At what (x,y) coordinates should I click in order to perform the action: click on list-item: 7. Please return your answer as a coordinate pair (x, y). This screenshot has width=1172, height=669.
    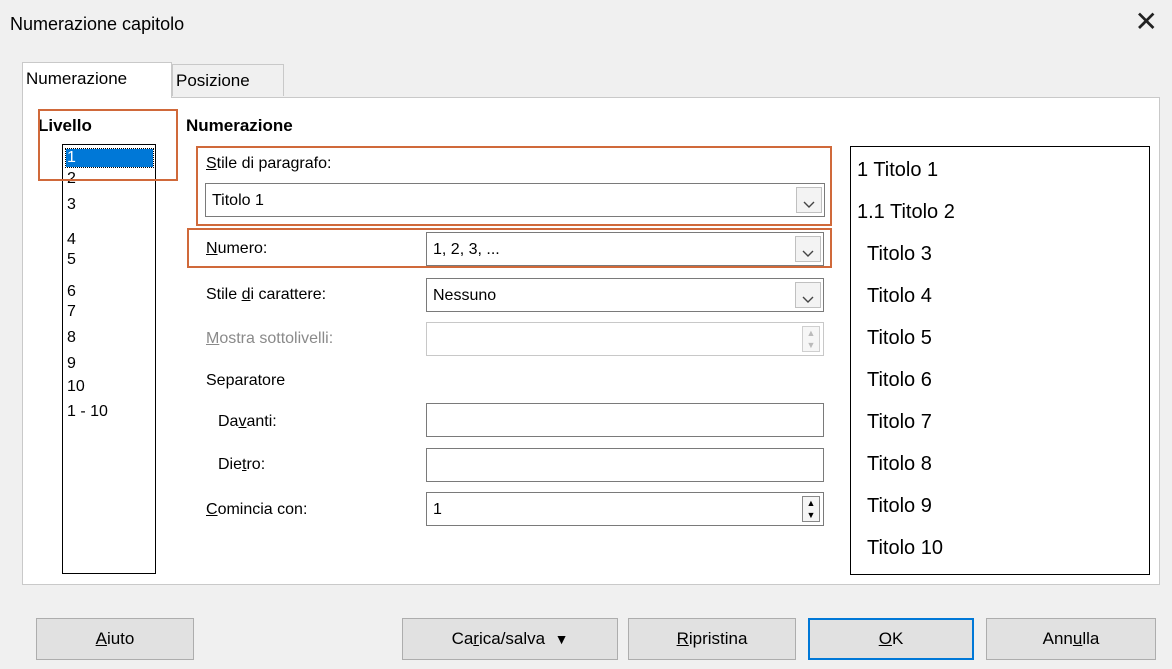
    Looking at the image, I should click on (71, 312).